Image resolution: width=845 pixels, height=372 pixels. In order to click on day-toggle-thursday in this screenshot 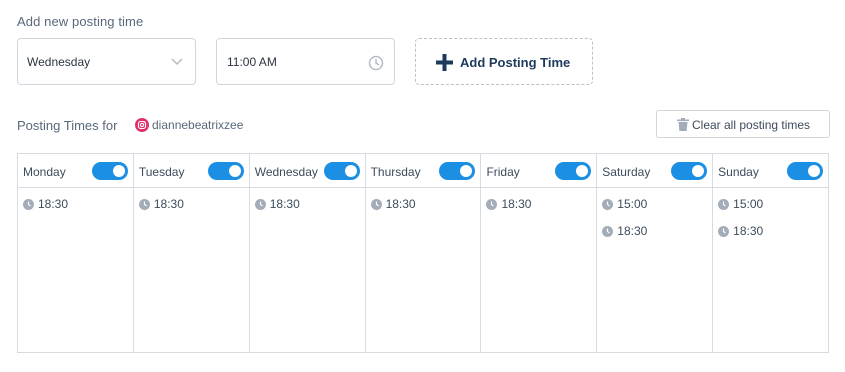, I will do `click(457, 171)`.